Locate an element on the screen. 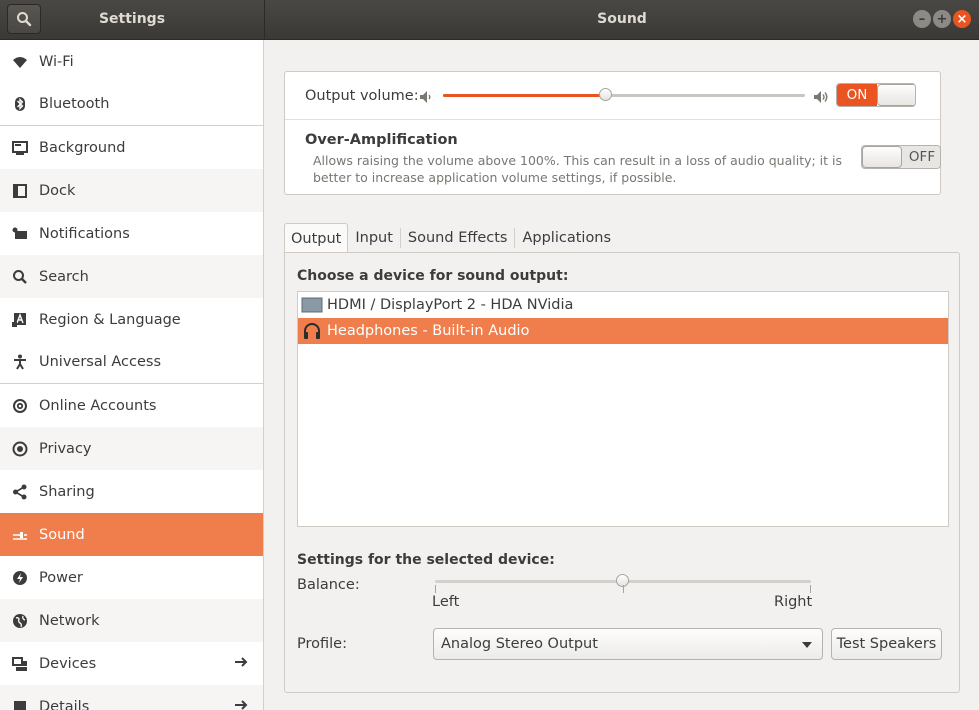 The height and width of the screenshot is (710, 979). close-button: × is located at coordinates (962, 19).